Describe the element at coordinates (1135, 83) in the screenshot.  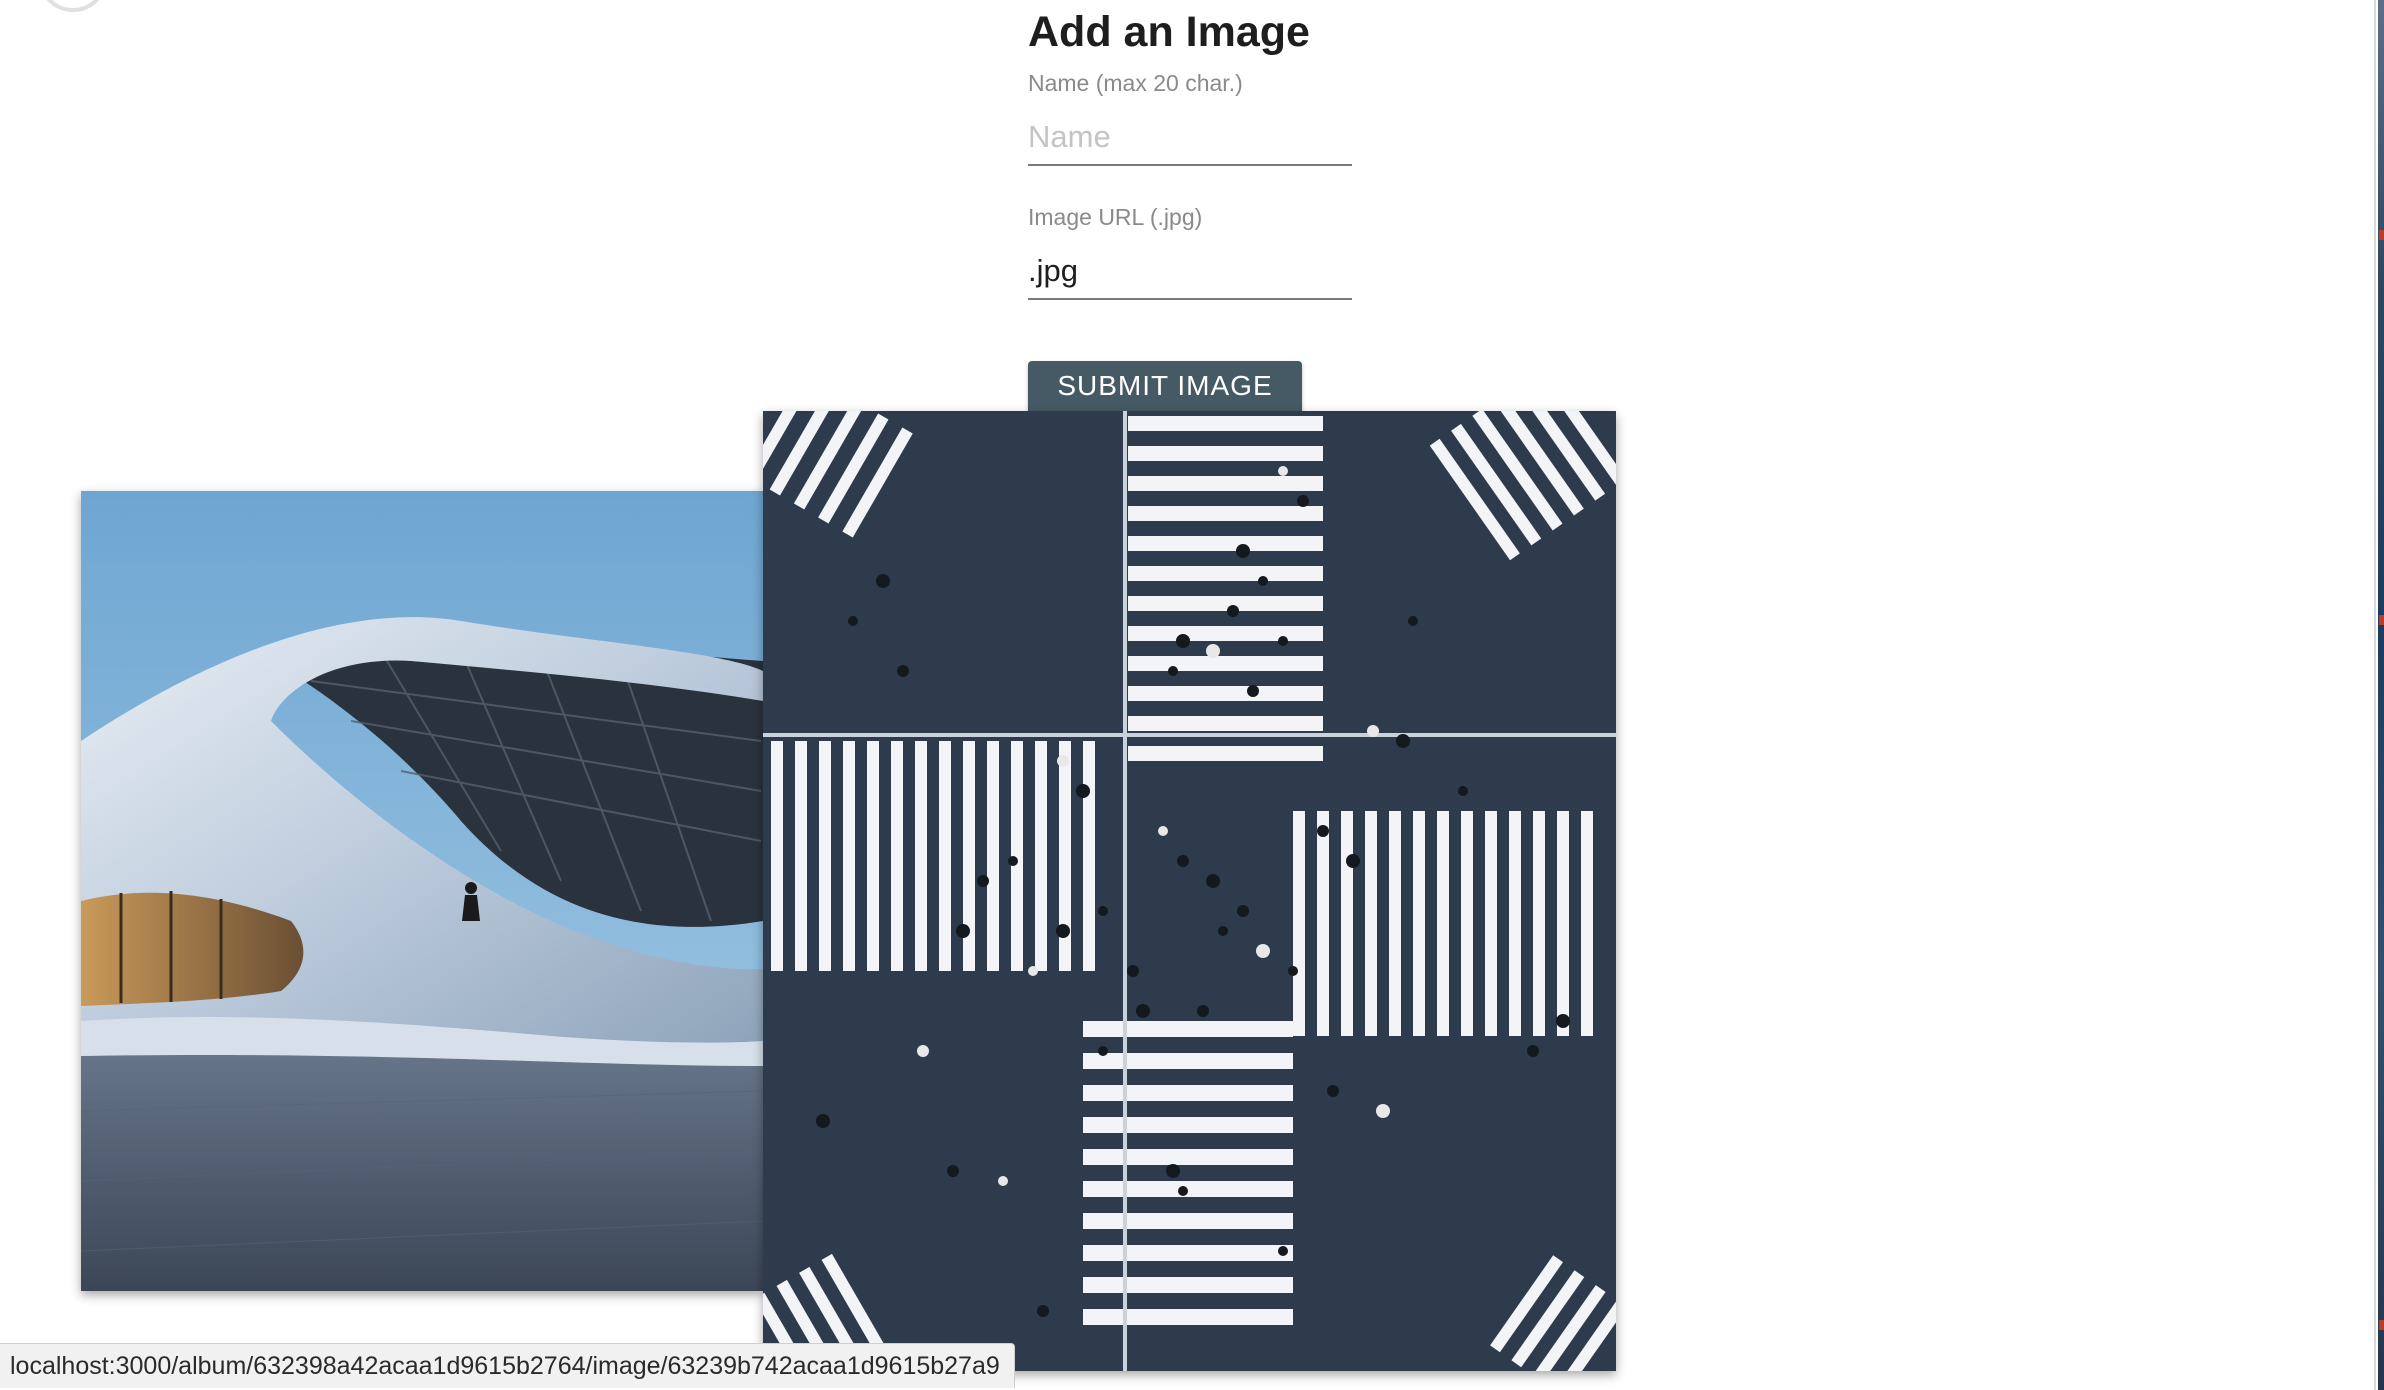
I see `name-field-label: Name (max 20 char.)` at that location.